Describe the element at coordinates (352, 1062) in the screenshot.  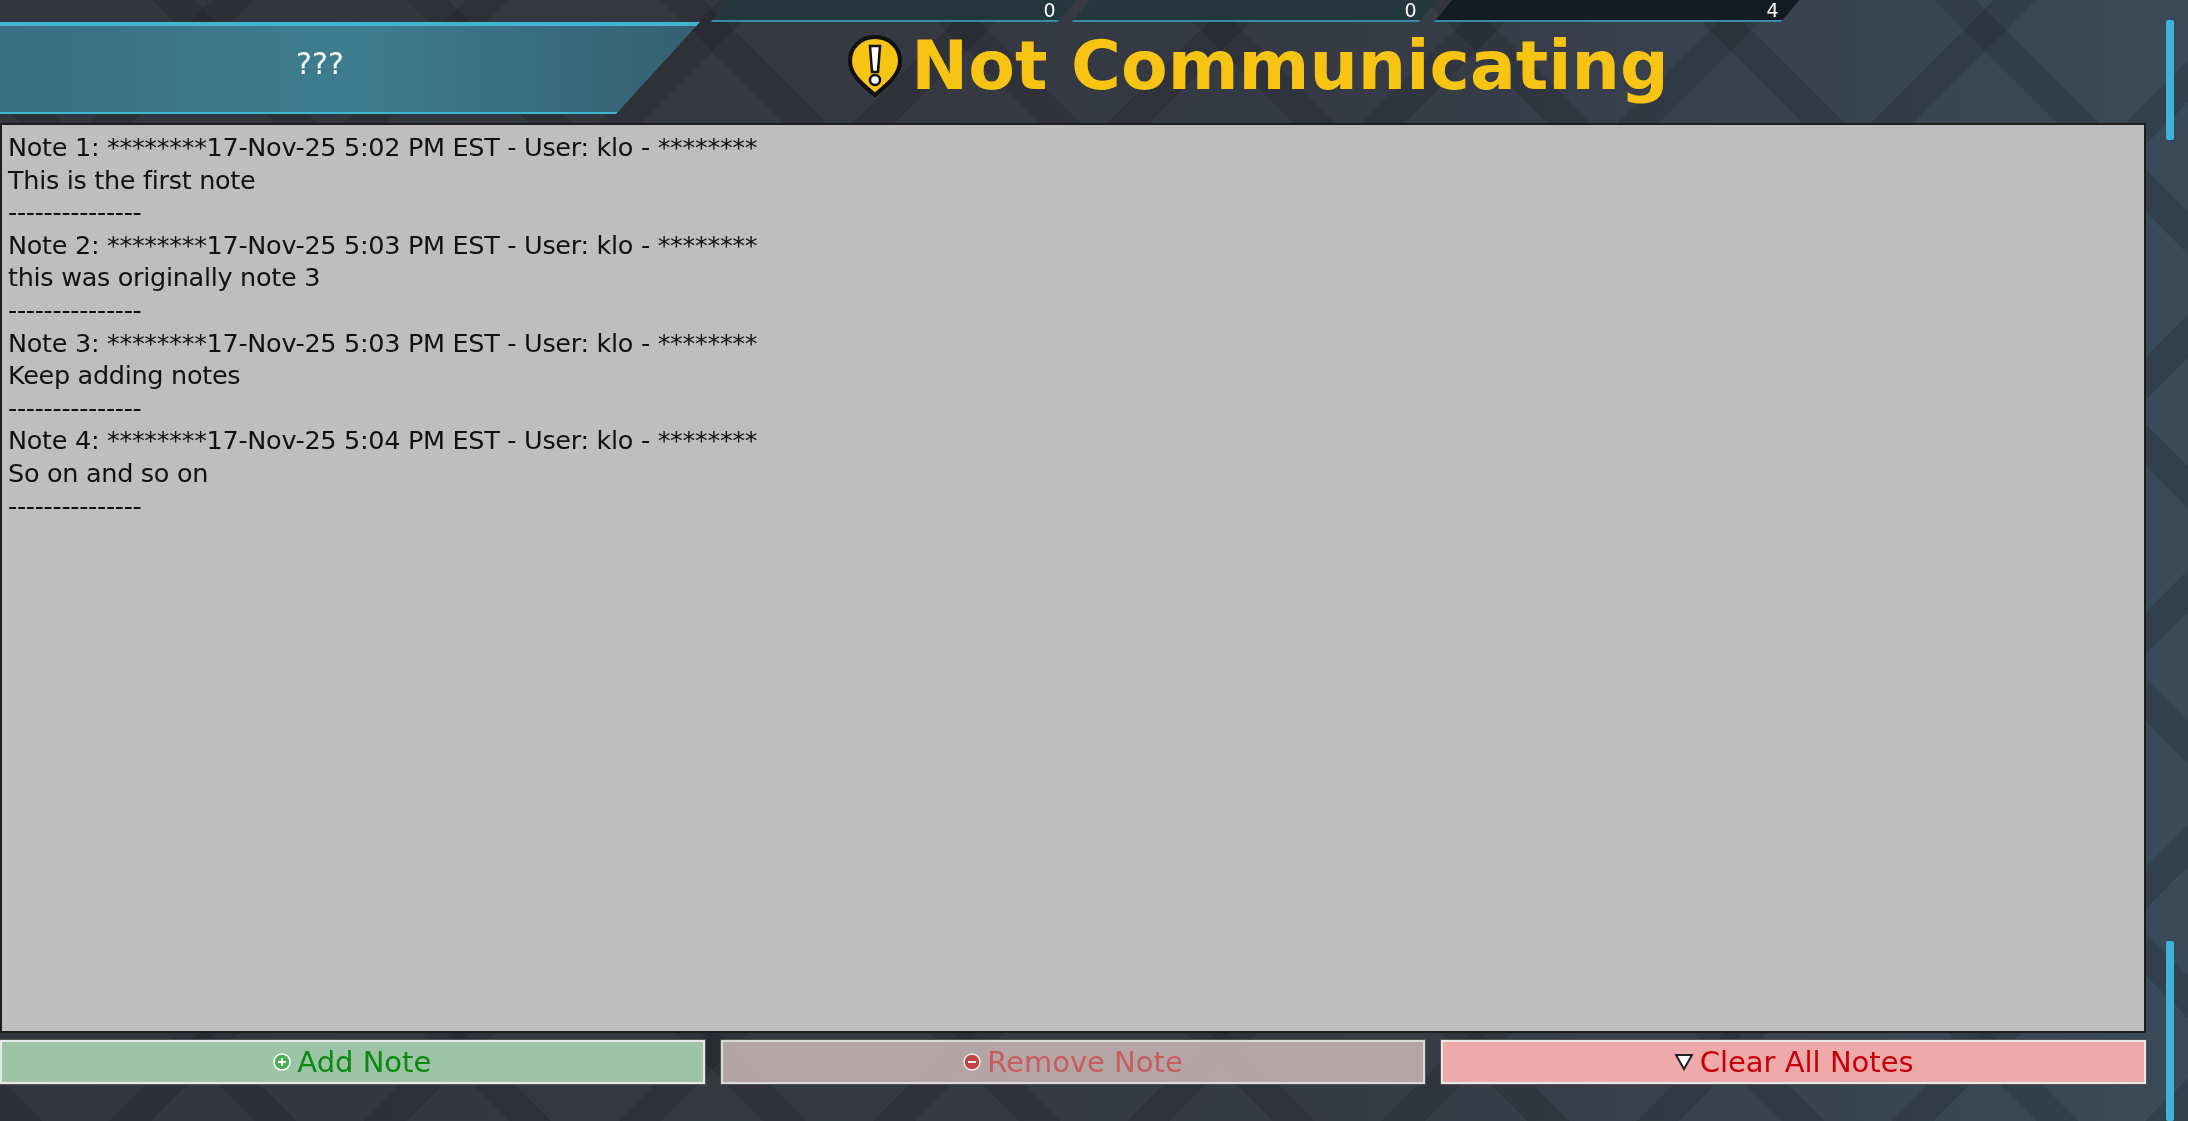
I see `add-note-button: Add Note` at that location.